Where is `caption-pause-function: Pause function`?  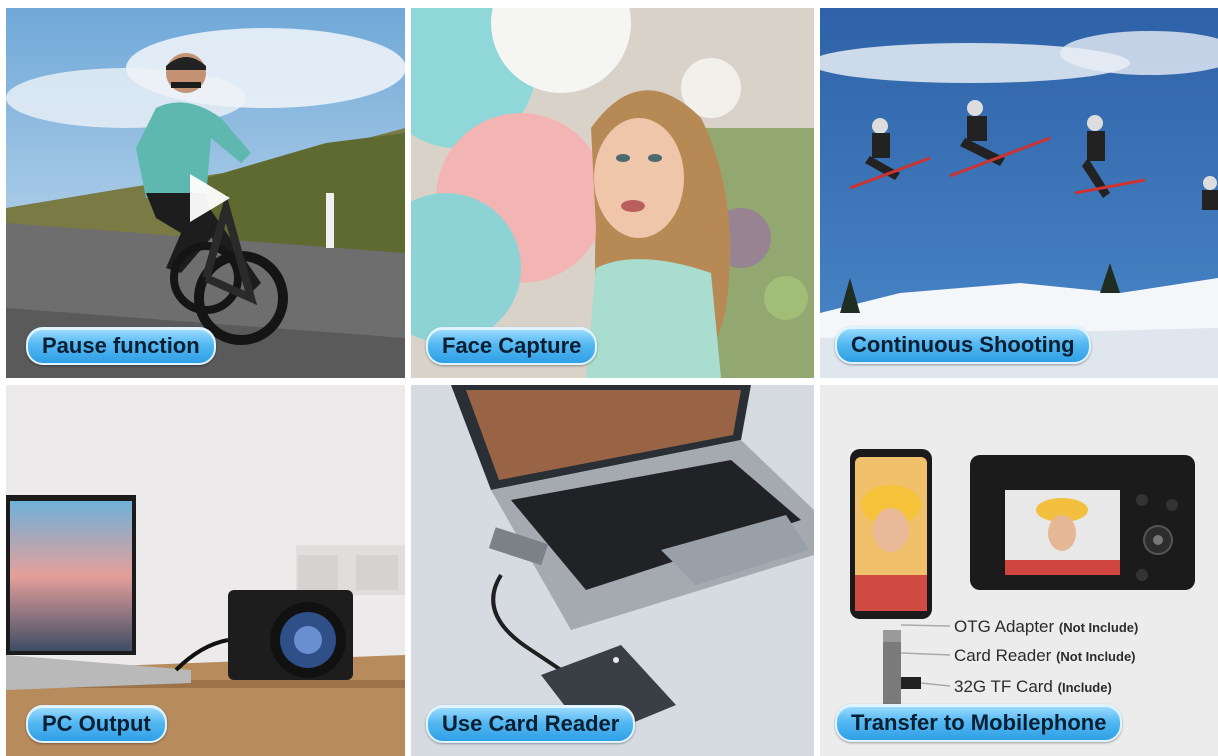 caption-pause-function: Pause function is located at coordinates (121, 346).